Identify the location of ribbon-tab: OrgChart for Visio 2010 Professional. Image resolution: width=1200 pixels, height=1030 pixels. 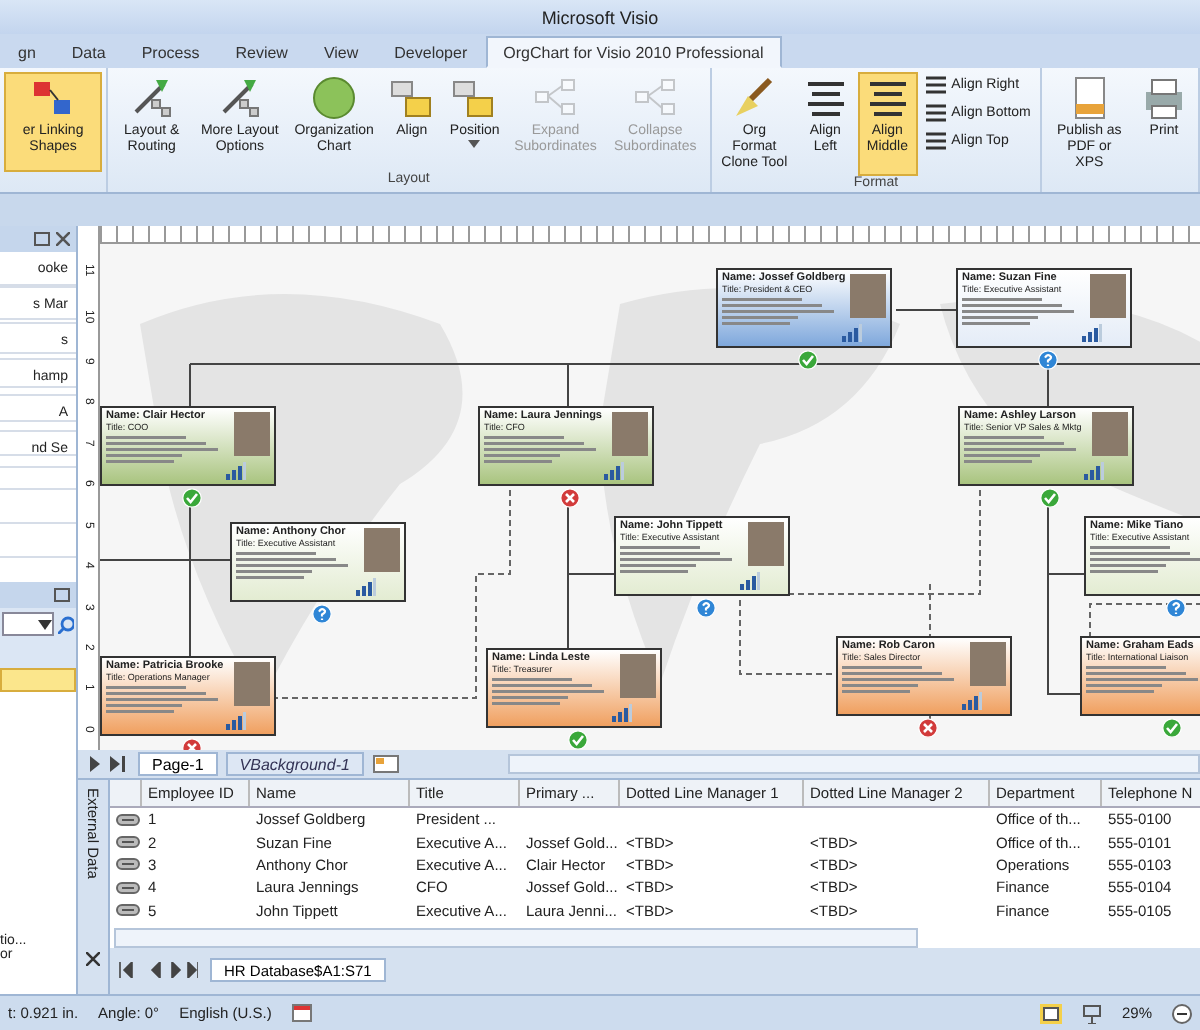
(633, 52).